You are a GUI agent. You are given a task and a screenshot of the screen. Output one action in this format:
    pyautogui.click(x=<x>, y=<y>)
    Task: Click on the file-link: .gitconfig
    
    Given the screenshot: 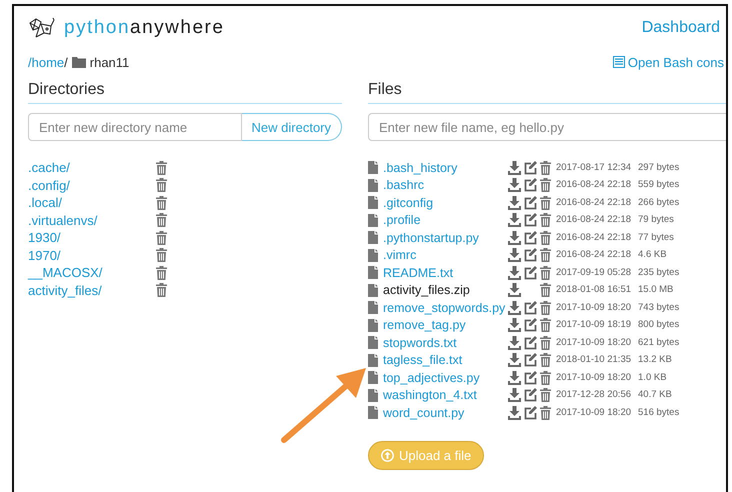 What is the action you would take?
    pyautogui.click(x=408, y=203)
    